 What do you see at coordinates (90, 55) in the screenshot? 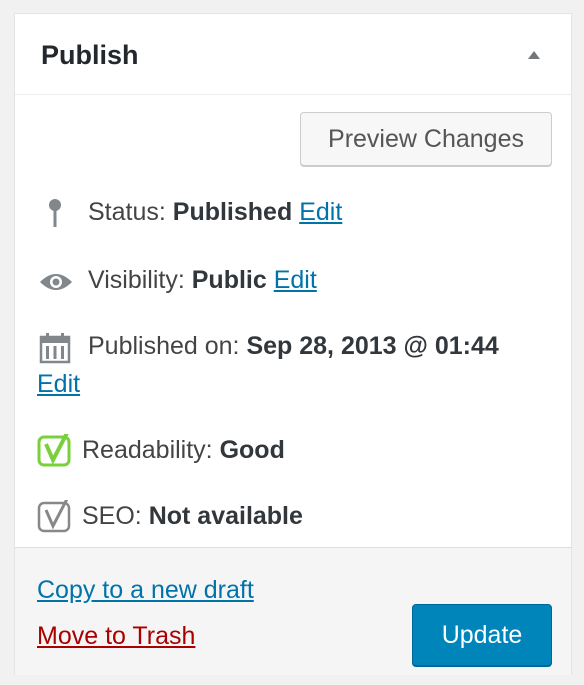
I see `panel-title: Publish` at bounding box center [90, 55].